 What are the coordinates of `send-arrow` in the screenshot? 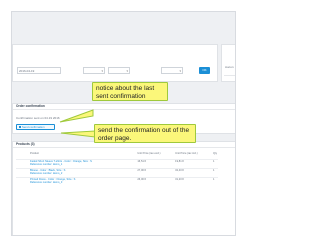 It's located at (78, 134).